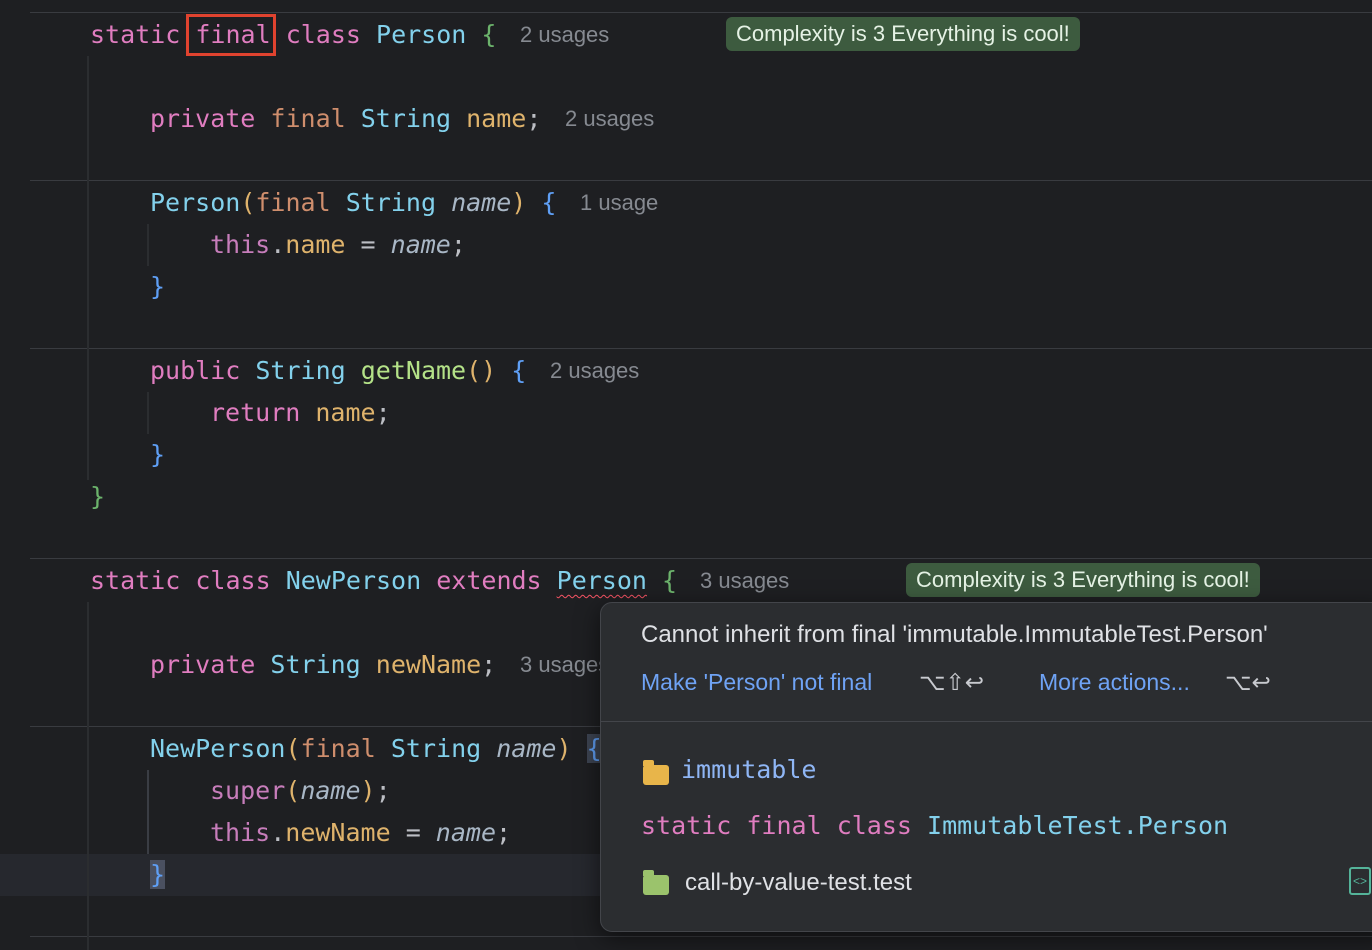 The image size is (1372, 950). What do you see at coordinates (798, 883) in the screenshot?
I see `module-name: call-by-value-test.test` at bounding box center [798, 883].